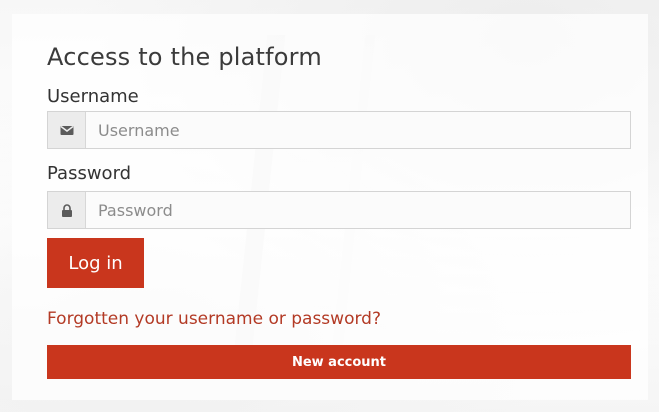 Image resolution: width=659 pixels, height=412 pixels. Describe the element at coordinates (95, 263) in the screenshot. I see `login-button: Log in` at that location.